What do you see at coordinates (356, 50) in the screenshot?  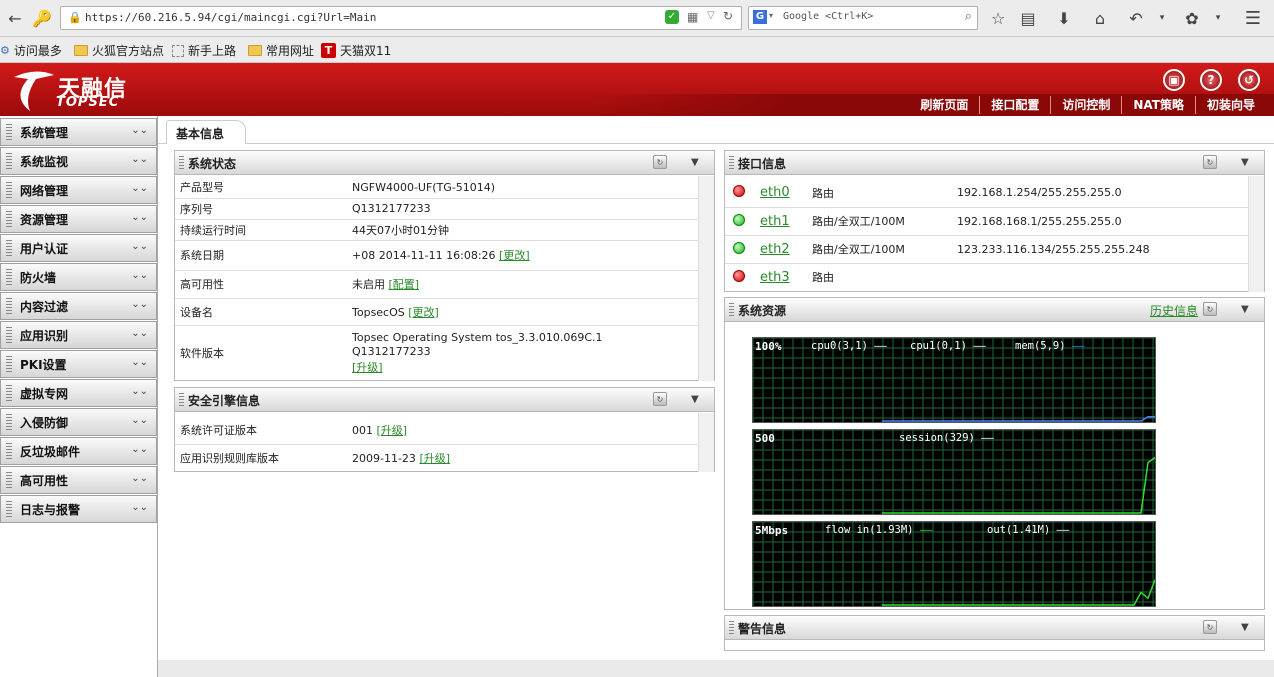 I see `bookmark-tmall: T 天猫双11` at bounding box center [356, 50].